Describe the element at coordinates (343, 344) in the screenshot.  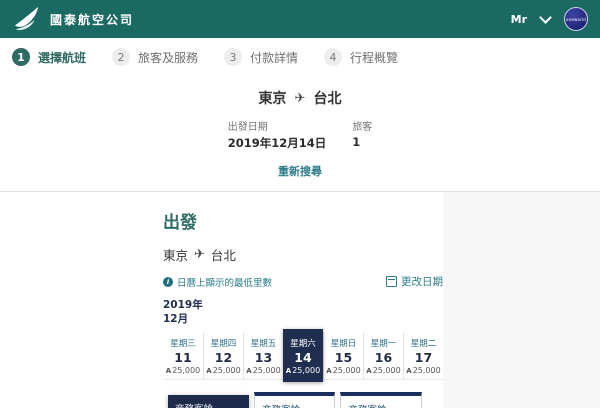
I see `date-weekday: 星期日` at that location.